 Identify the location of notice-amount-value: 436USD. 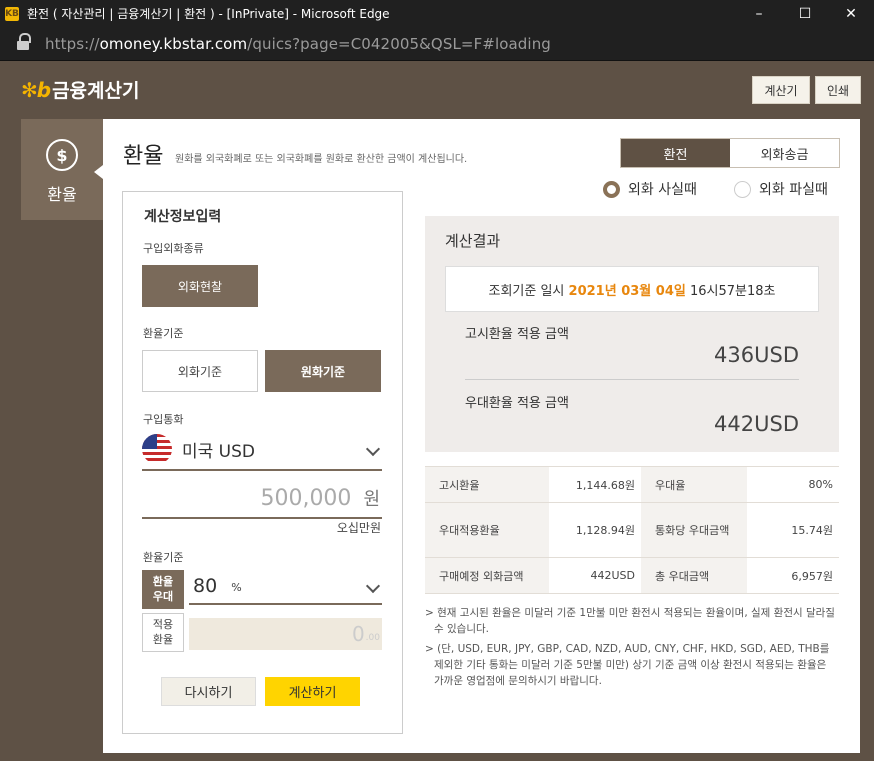
(756, 355).